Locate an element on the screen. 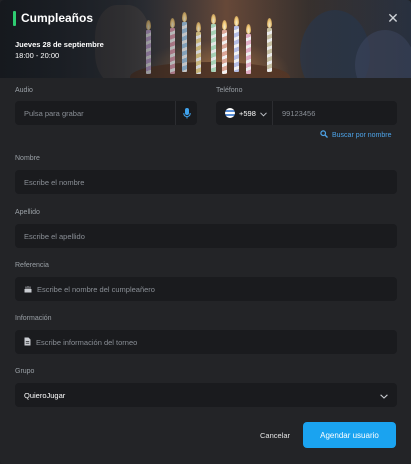  informacion-placeholder: Escribe información del torneo is located at coordinates (87, 342).